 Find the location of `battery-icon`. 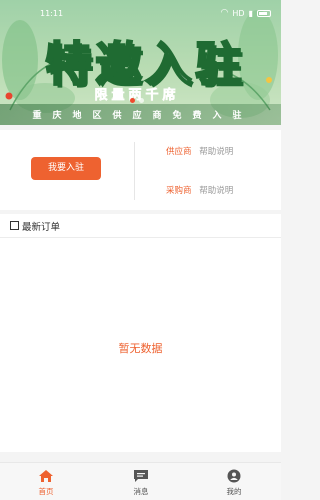

battery-icon is located at coordinates (264, 13).